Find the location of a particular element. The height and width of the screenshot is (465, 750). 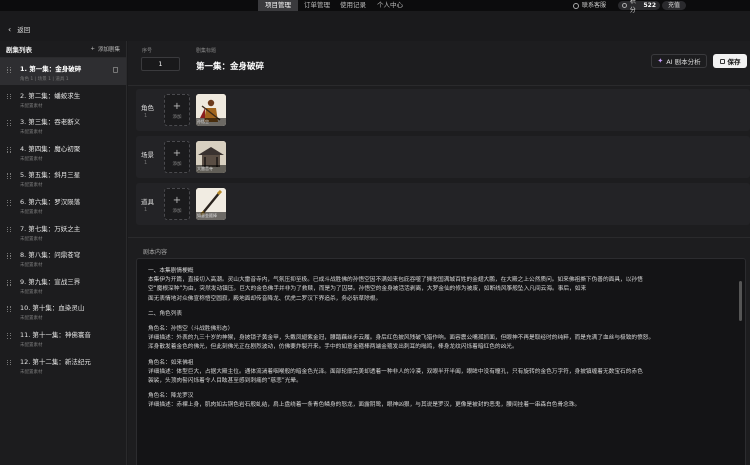

save-label: 保存 is located at coordinates (734, 62).